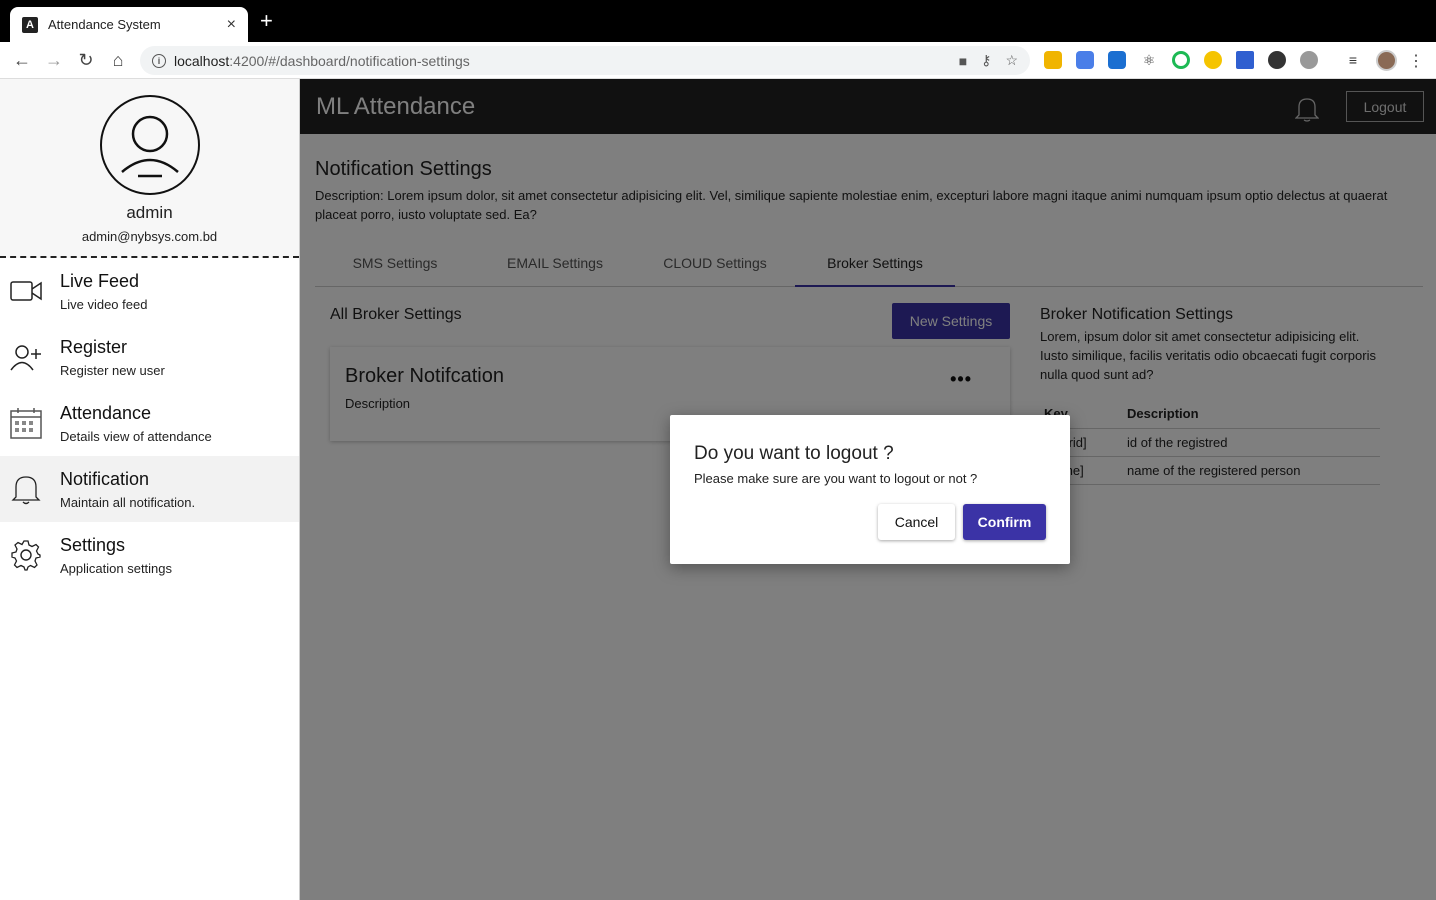 The height and width of the screenshot is (900, 1436). Describe the element at coordinates (105, 478) in the screenshot. I see `sidebar-item-title: Notification` at that location.